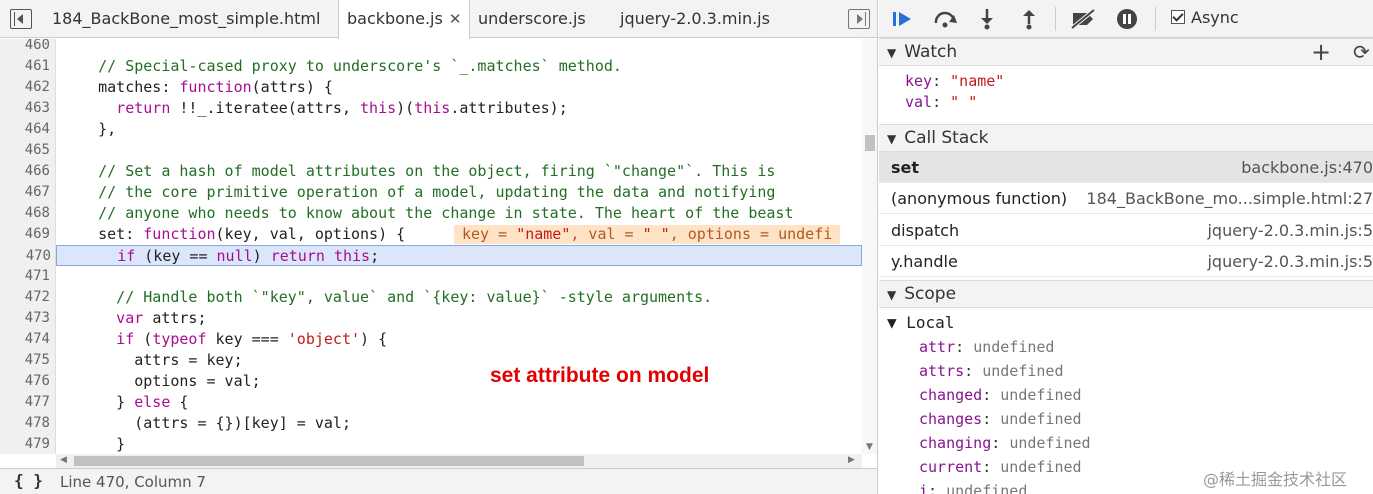 This screenshot has width=1373, height=494. Describe the element at coordinates (133, 482) in the screenshot. I see `cursor-position: Line 470, Column 7` at that location.